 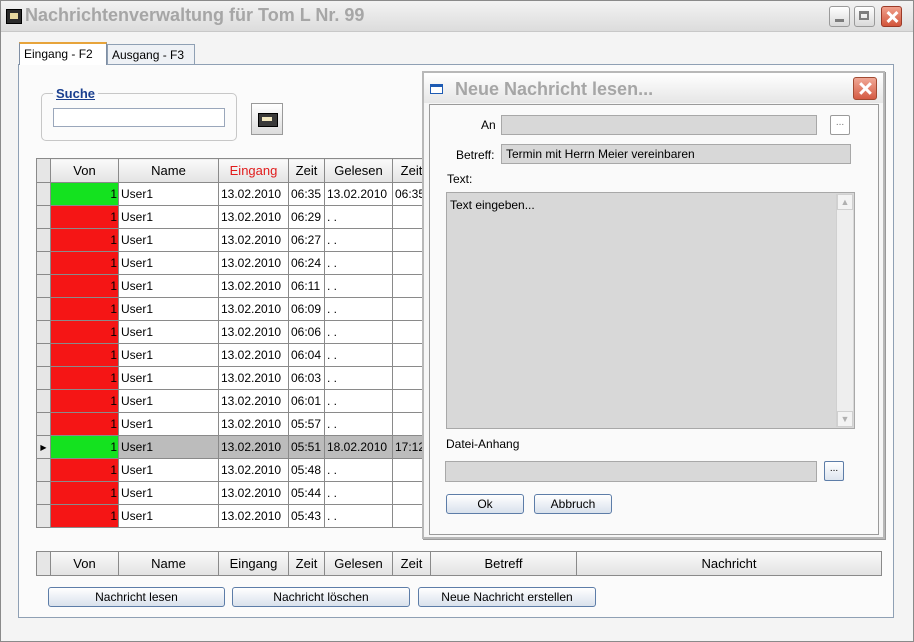 I want to click on minimize-button, so click(x=839, y=16).